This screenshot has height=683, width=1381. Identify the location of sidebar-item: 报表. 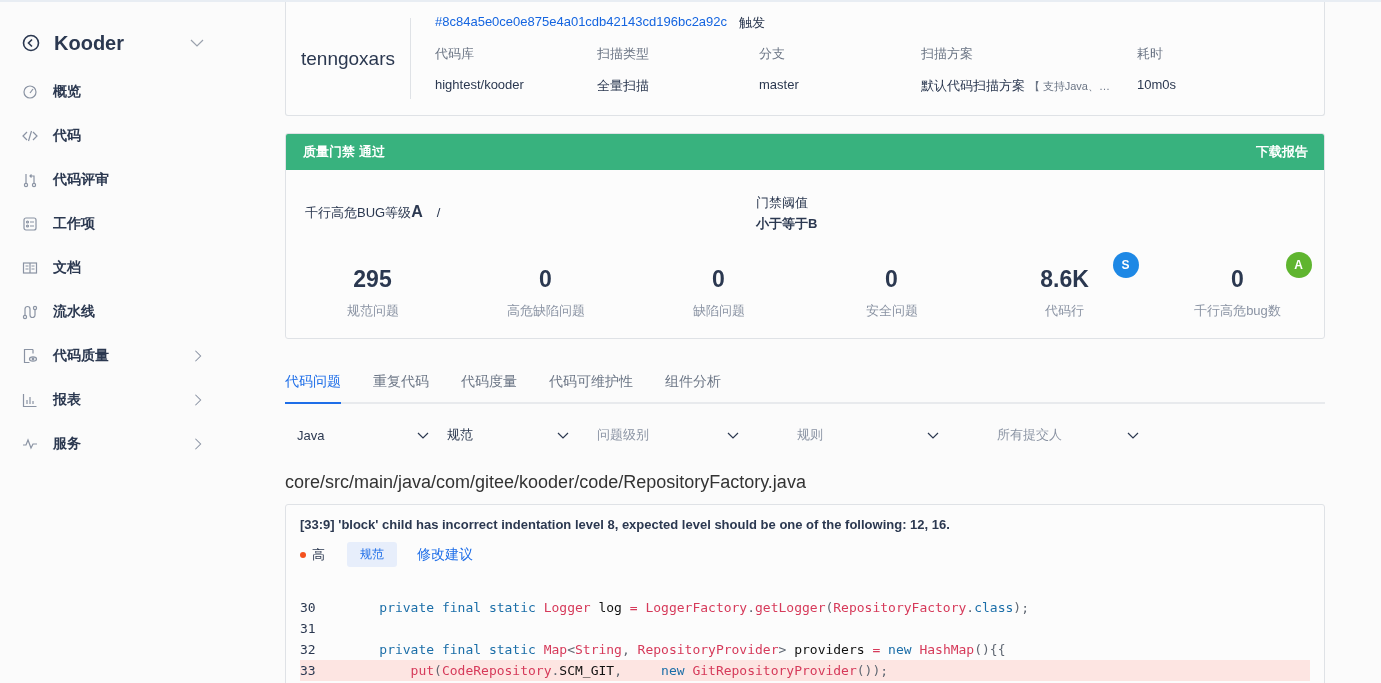
(142, 400).